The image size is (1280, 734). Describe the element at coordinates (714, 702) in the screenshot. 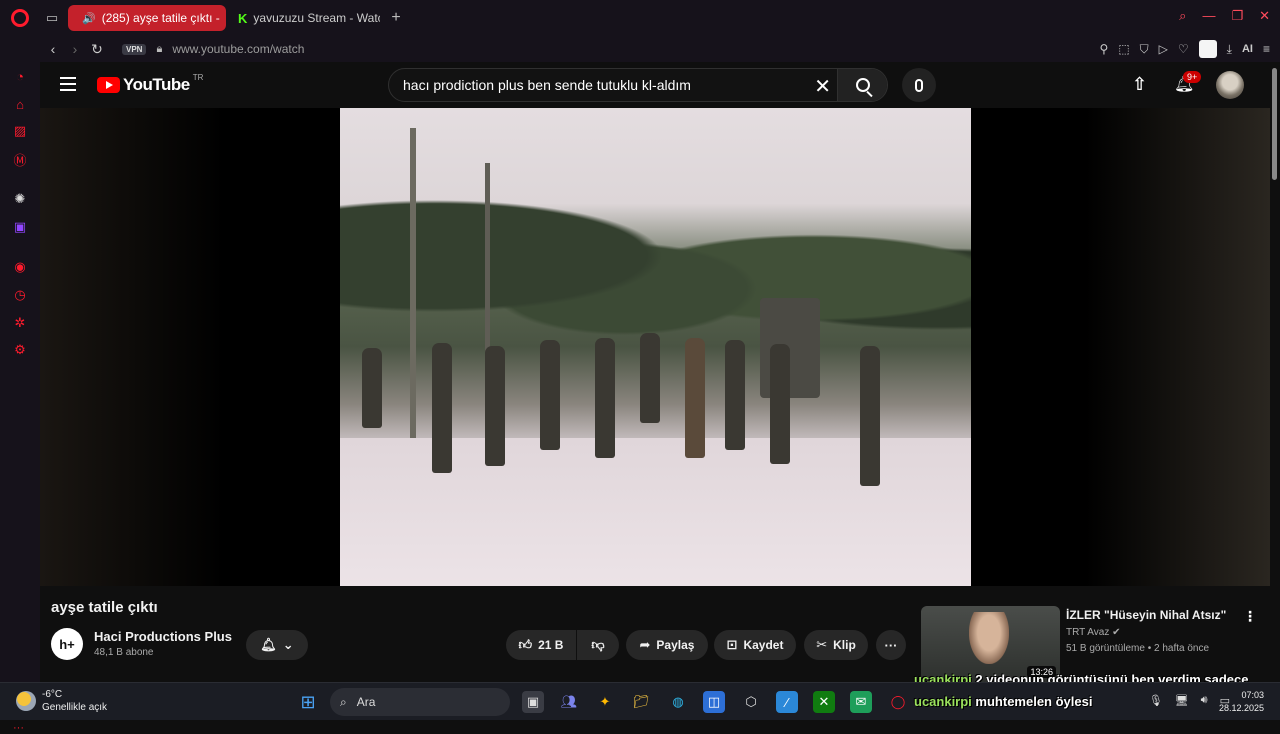

I see `store-icon: ◫` at that location.